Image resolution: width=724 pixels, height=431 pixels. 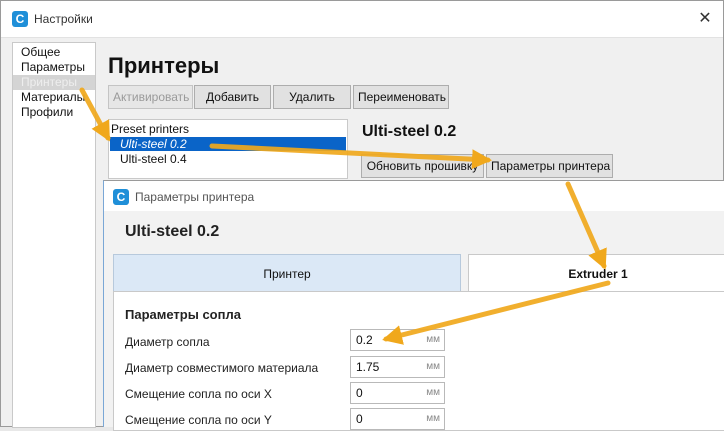 I want to click on nozzle-diameter-label: Диаметр сопла, so click(x=167, y=342).